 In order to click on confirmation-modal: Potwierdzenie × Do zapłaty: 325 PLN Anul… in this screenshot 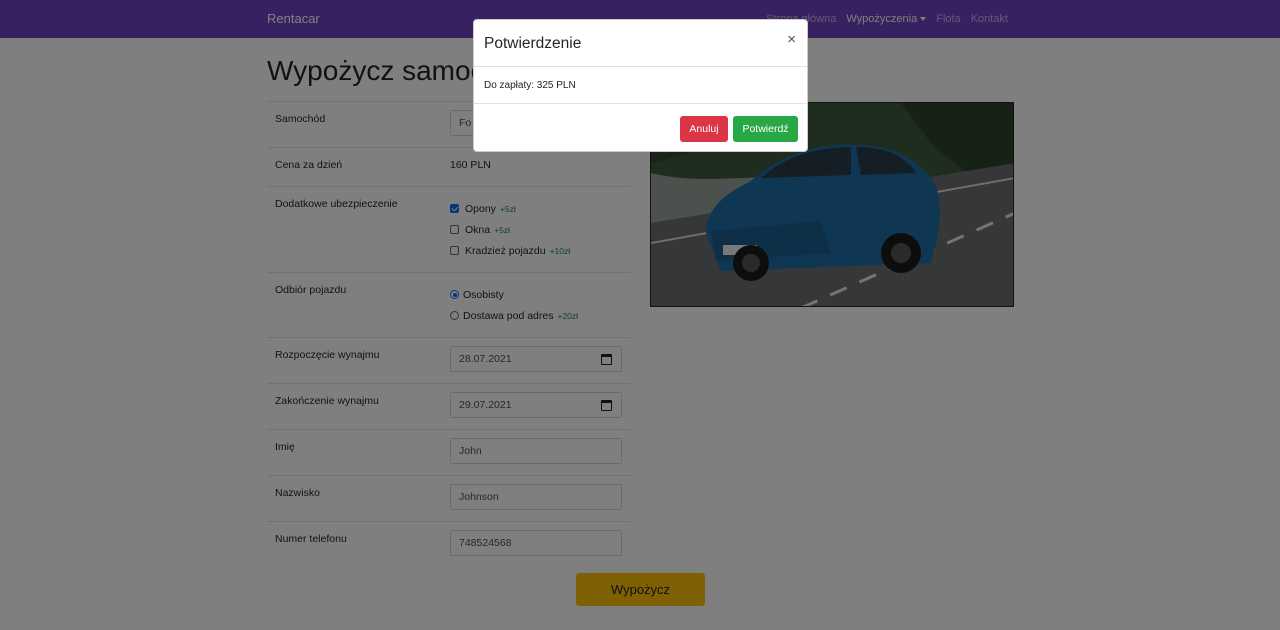, I will do `click(640, 85)`.